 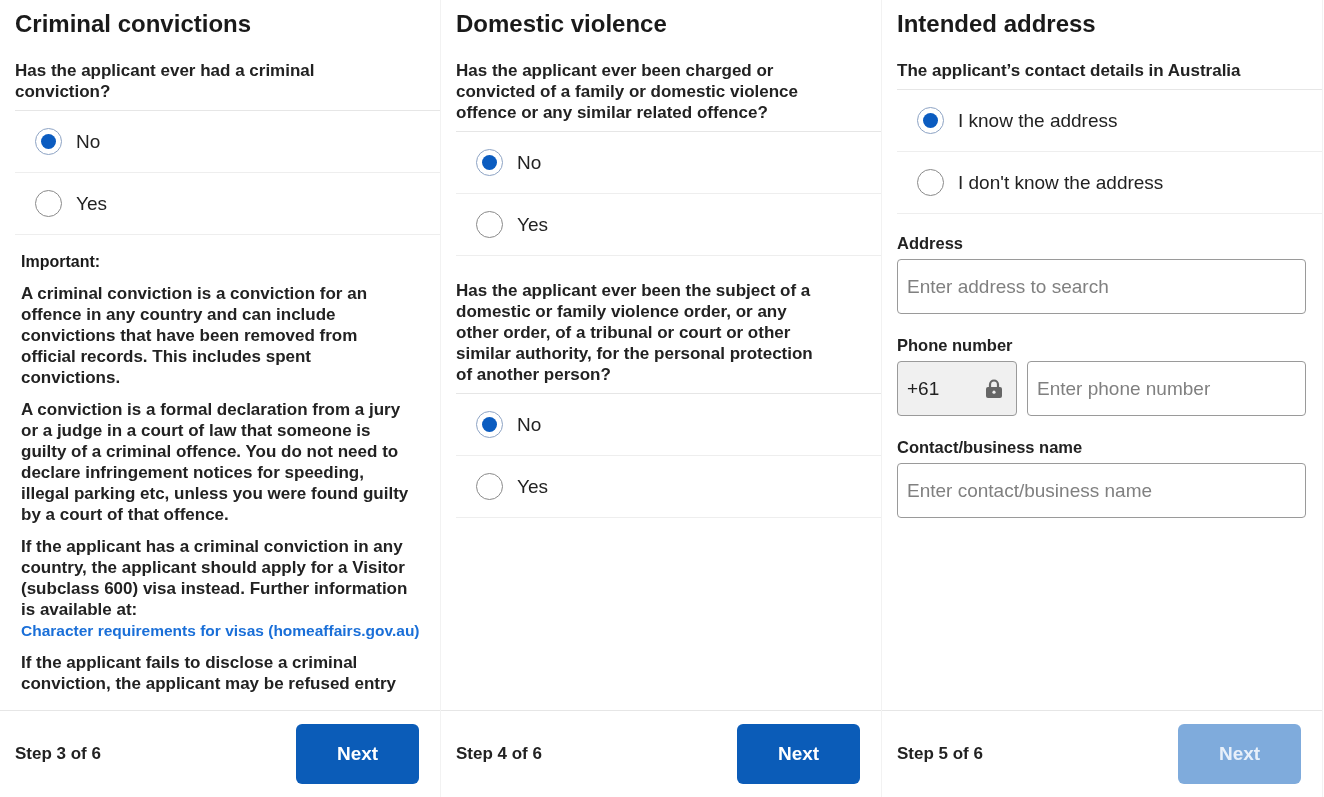 I want to click on step-indicator: Step 3 of 6, so click(x=58, y=754).